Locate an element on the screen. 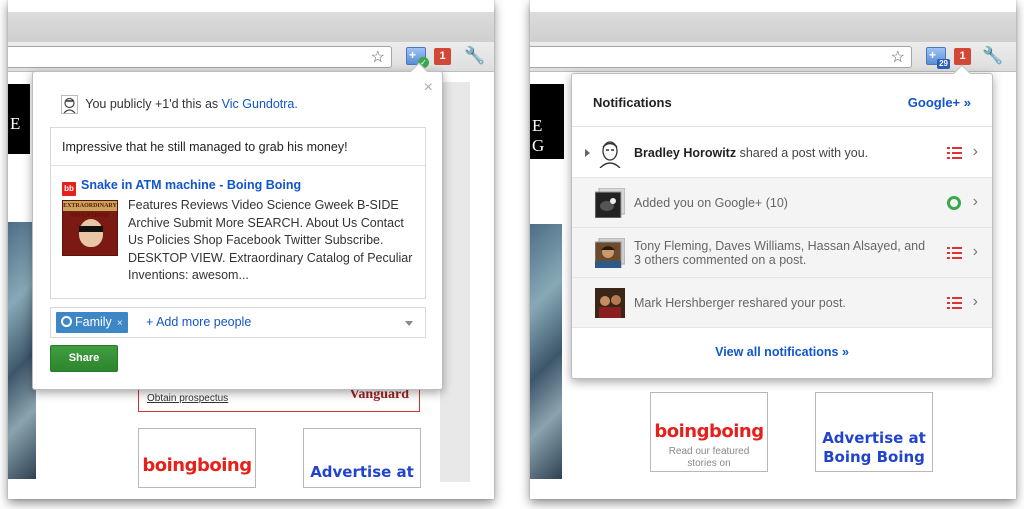 The width and height of the screenshot is (1024, 509). snippet-title-text: Snake in ATM machine - Boing Boing is located at coordinates (191, 185).